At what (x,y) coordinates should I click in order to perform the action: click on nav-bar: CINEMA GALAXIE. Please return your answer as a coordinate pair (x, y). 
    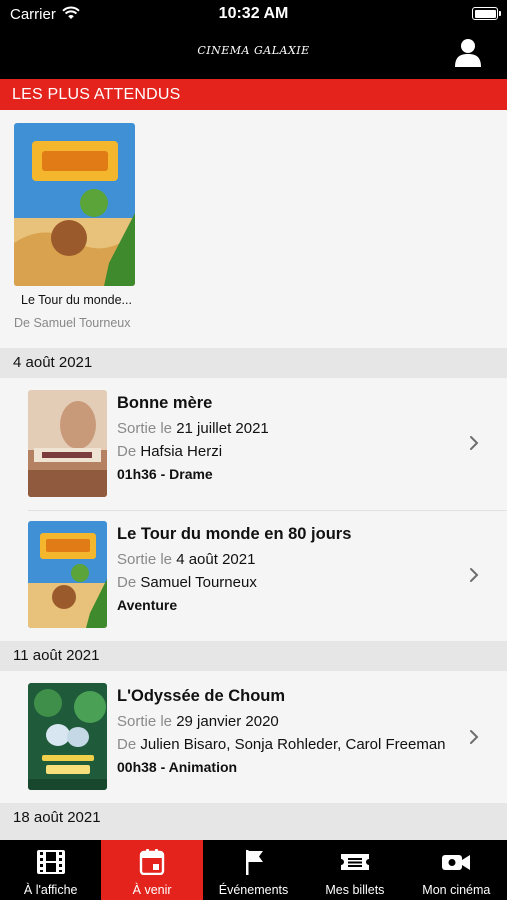
    Looking at the image, I should click on (253, 54).